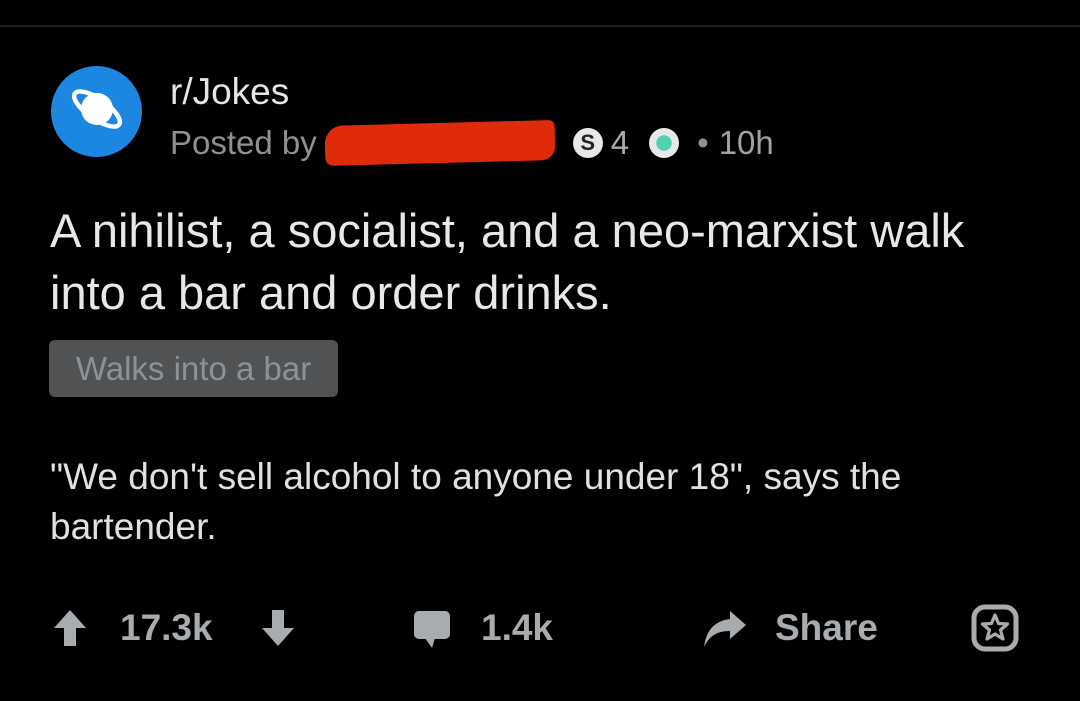 Image resolution: width=1080 pixels, height=701 pixels. Describe the element at coordinates (243, 142) in the screenshot. I see `posted-by-label: Posted by` at that location.